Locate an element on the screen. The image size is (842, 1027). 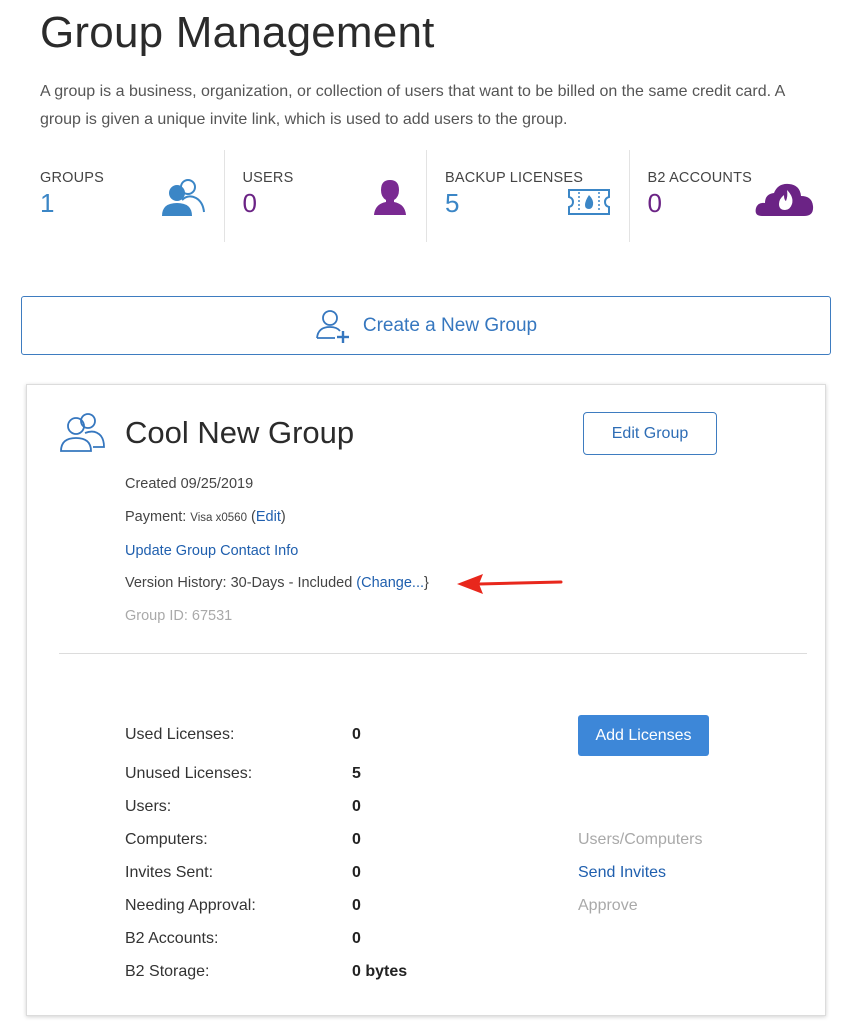
stat-groups: GROUPS 1 is located at coordinates (123, 196).